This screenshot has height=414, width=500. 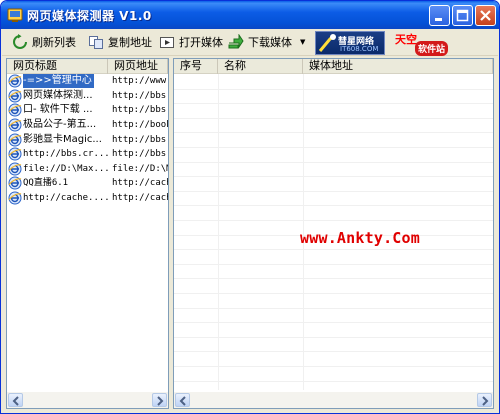 What do you see at coordinates (439, 15) in the screenshot?
I see `minimize-button` at bounding box center [439, 15].